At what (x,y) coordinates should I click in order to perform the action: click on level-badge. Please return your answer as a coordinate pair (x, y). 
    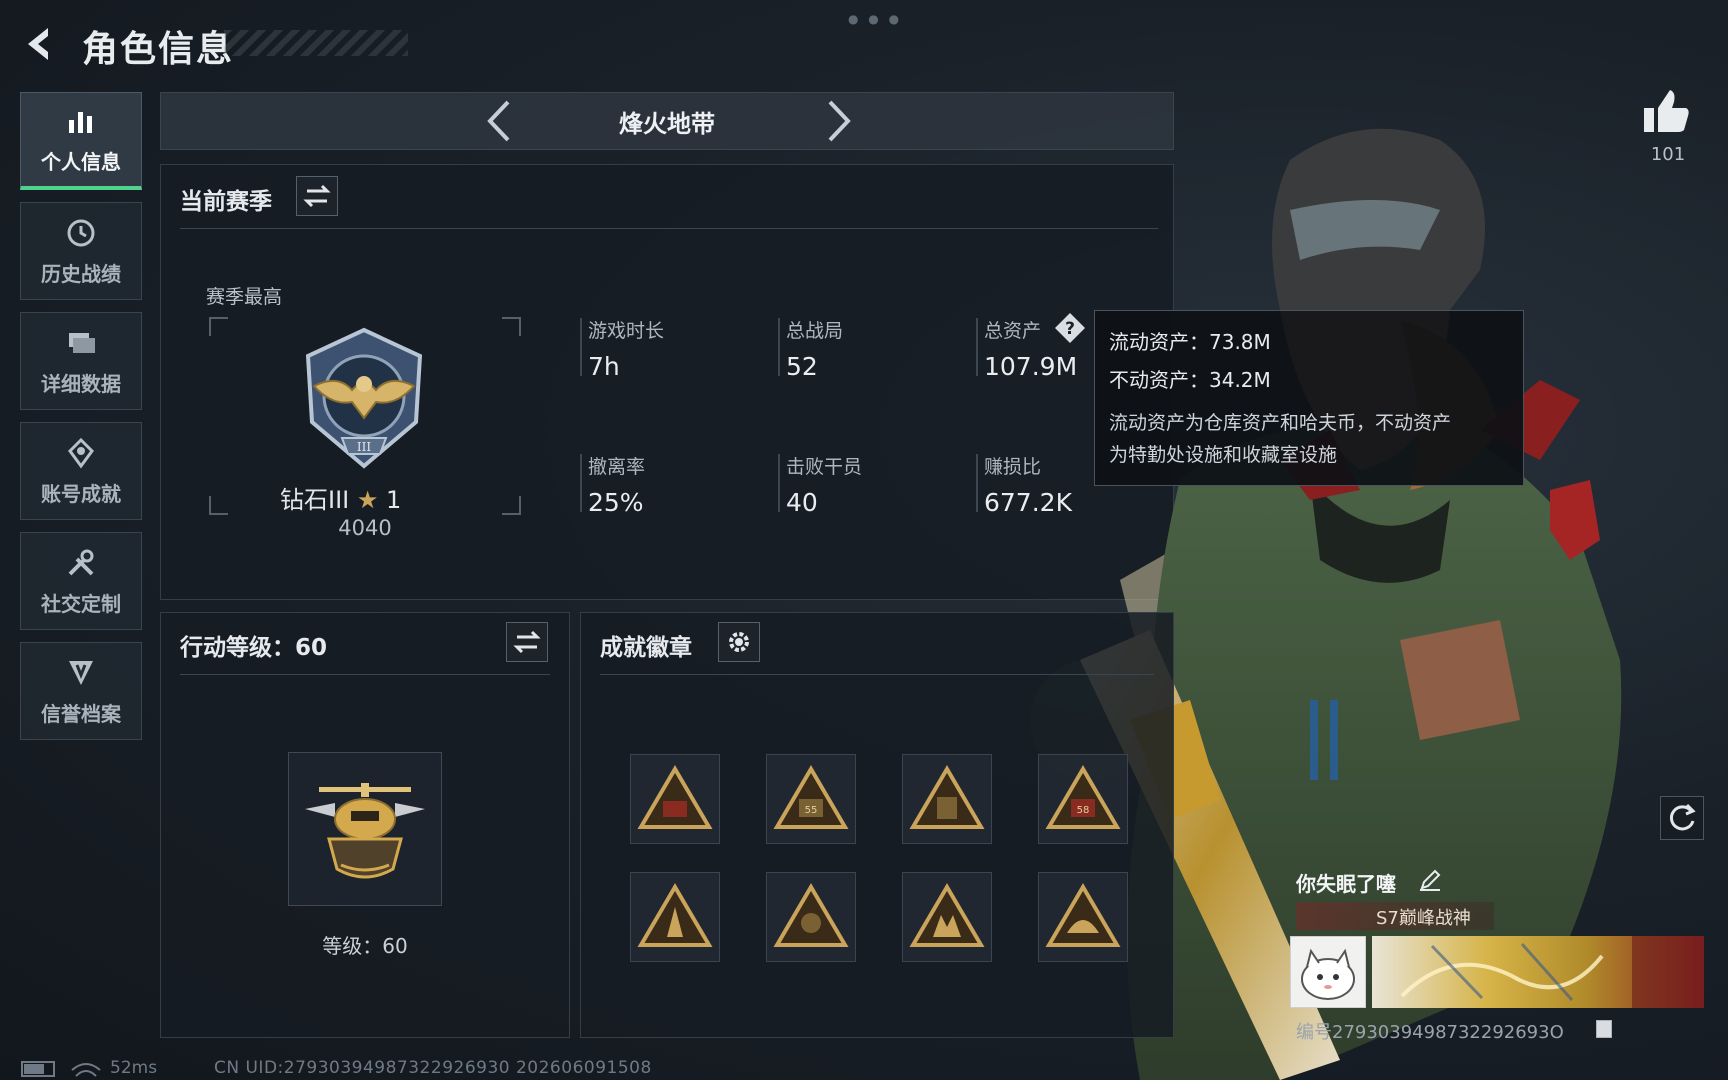
    Looking at the image, I should click on (365, 829).